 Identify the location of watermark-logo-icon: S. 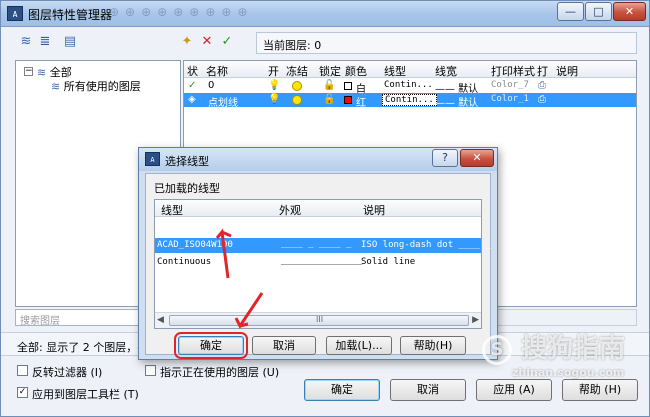
(497, 349).